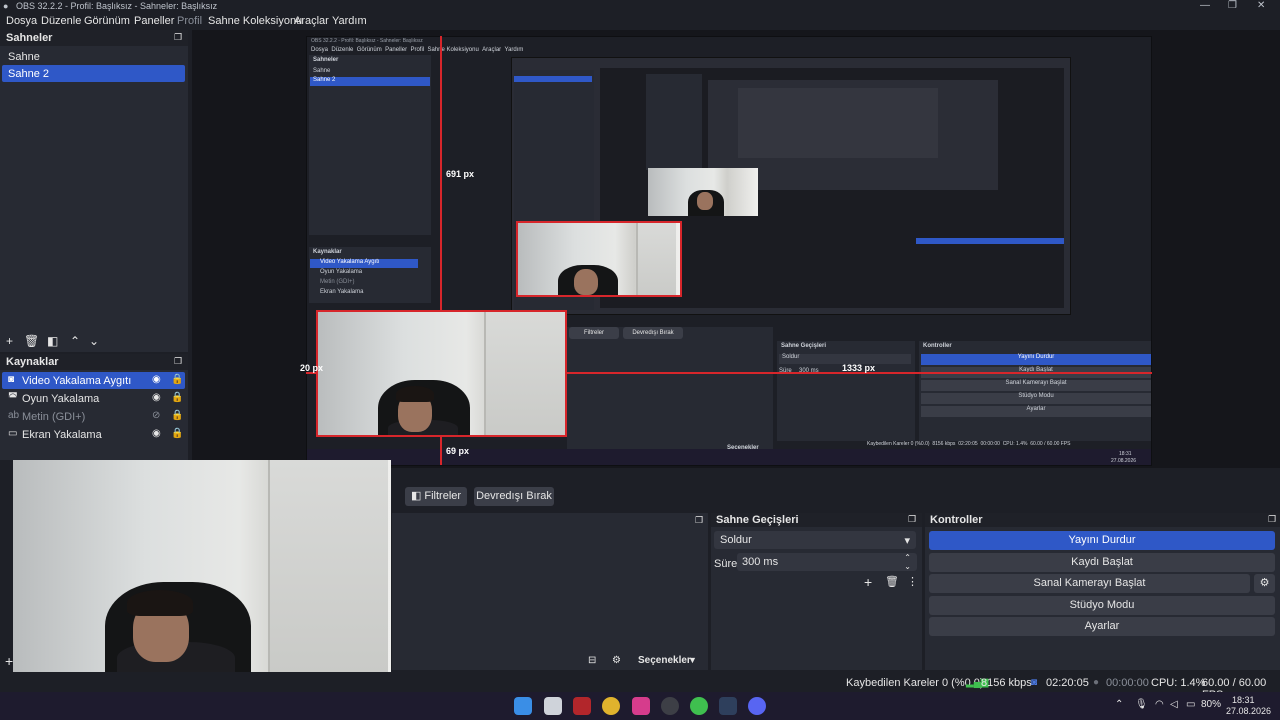  Describe the element at coordinates (594, 333) in the screenshot. I see `inner-filters-button: Filtreler` at that location.